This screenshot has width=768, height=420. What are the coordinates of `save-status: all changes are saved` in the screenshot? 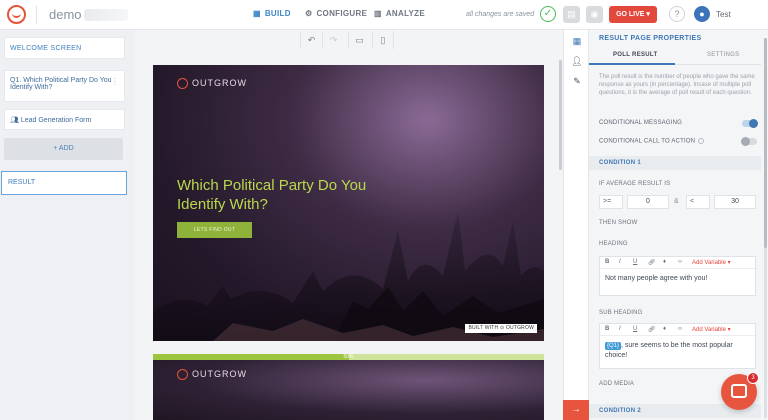 It's located at (500, 14).